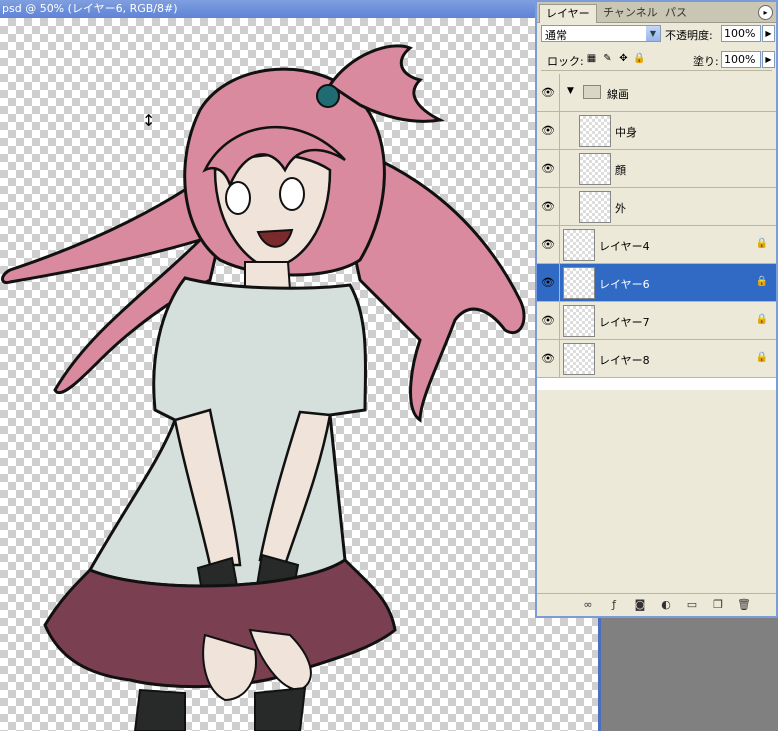 This screenshot has height=731, width=778. I want to click on layers-empty-area, so click(656, 492).